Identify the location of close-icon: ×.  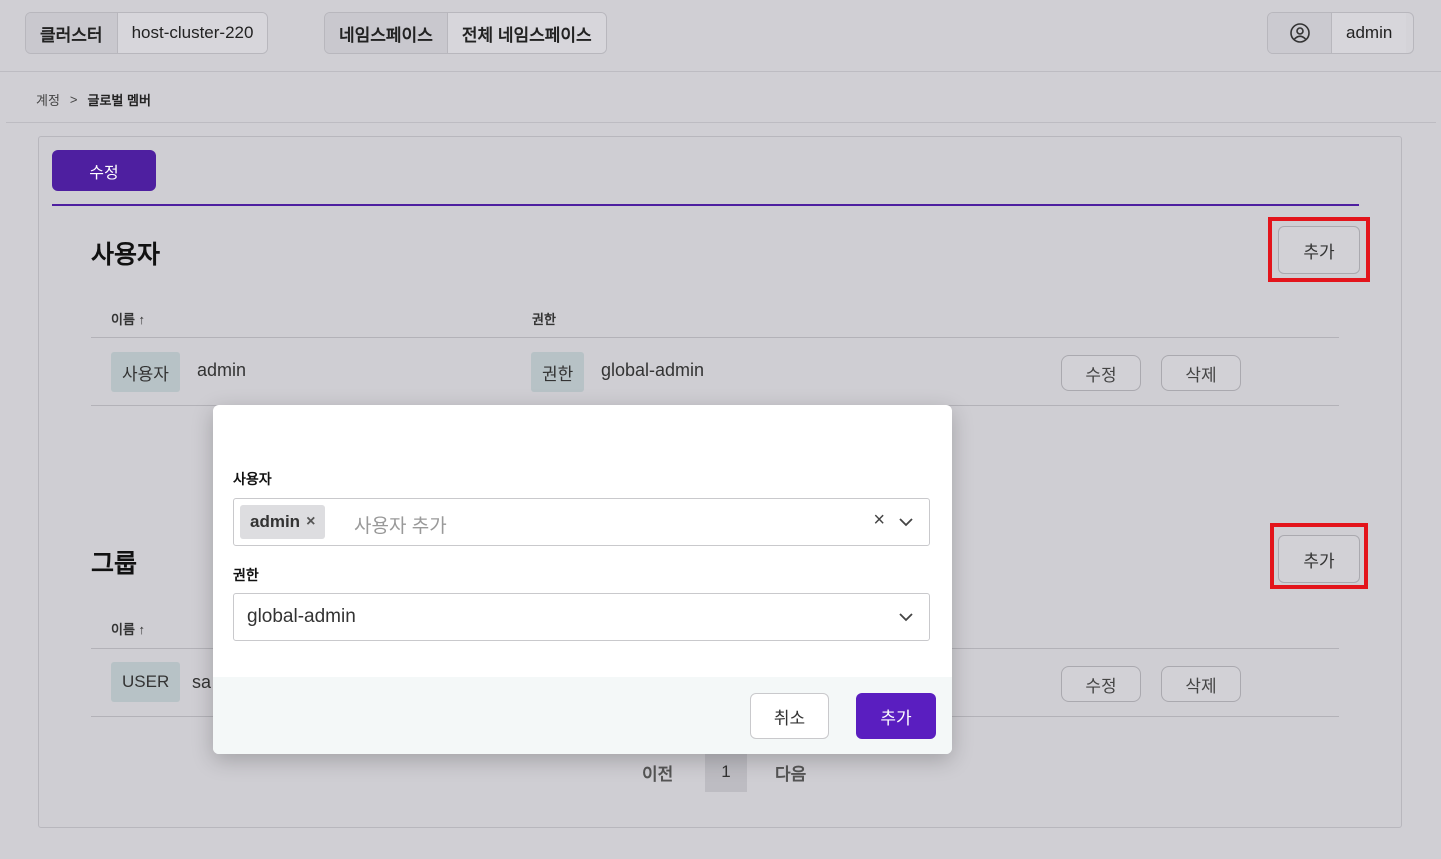
(310, 522).